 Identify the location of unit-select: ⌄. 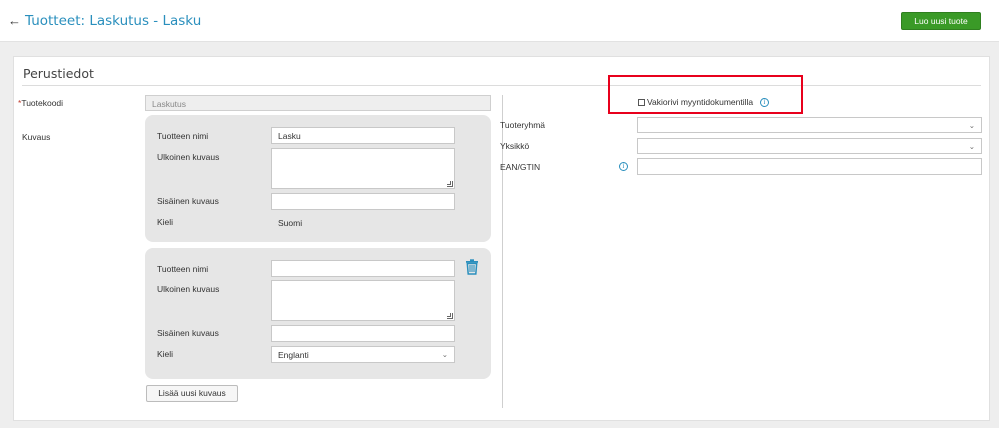
(809, 146).